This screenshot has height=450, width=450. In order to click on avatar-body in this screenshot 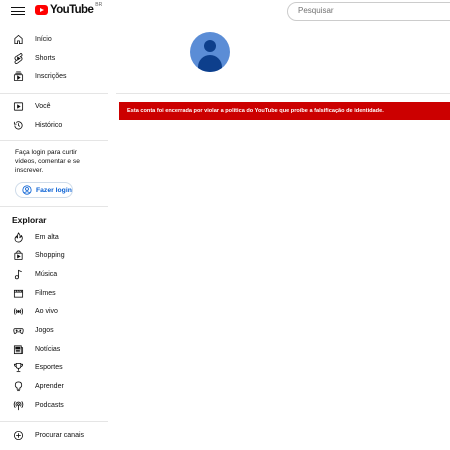, I will do `click(210, 63)`.